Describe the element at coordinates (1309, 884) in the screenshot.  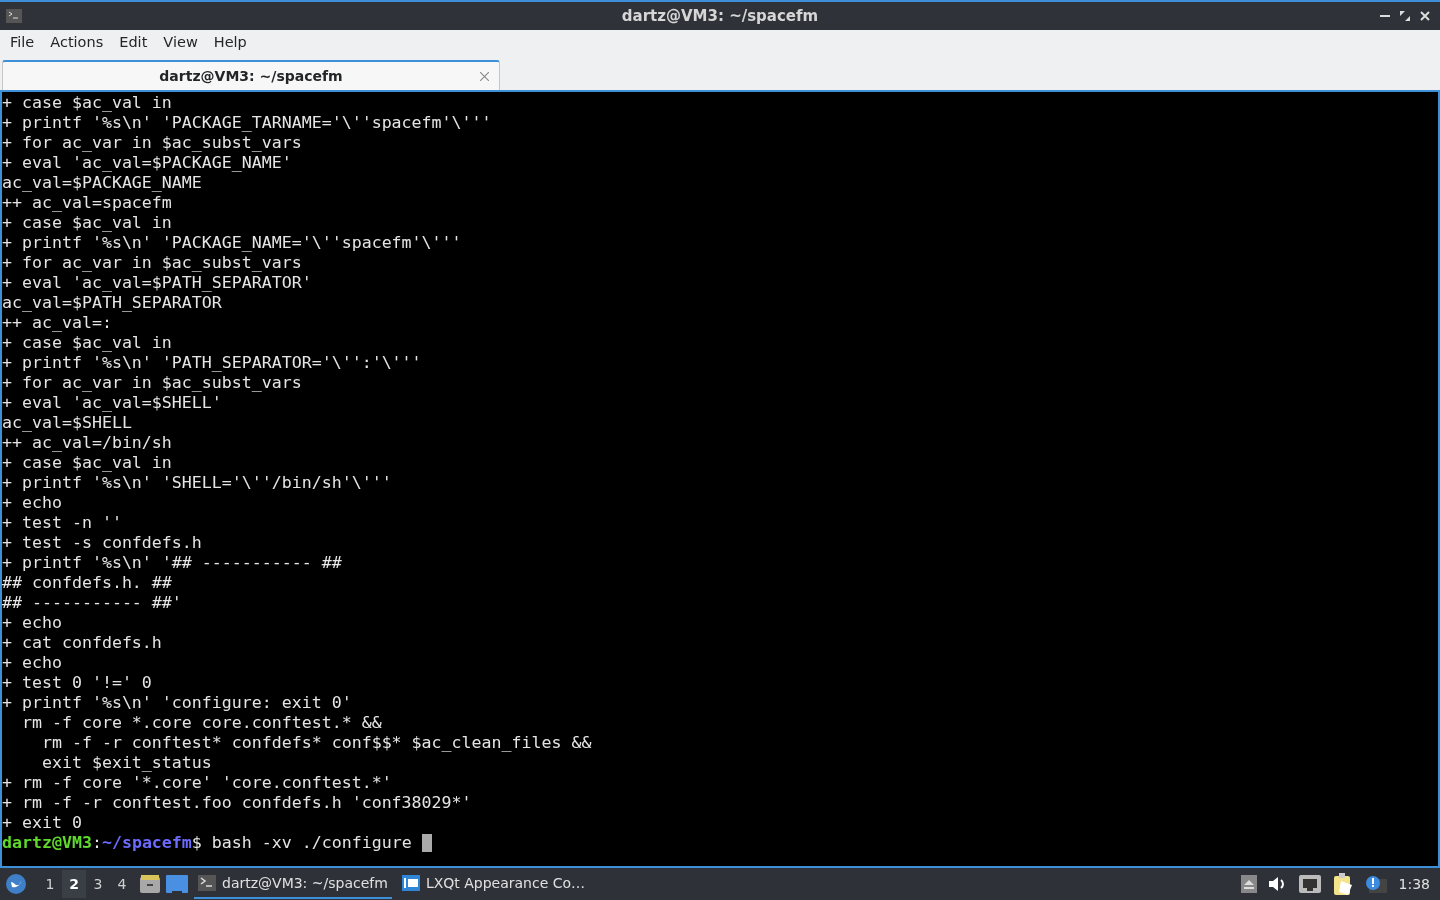
I see `network-icon` at that location.